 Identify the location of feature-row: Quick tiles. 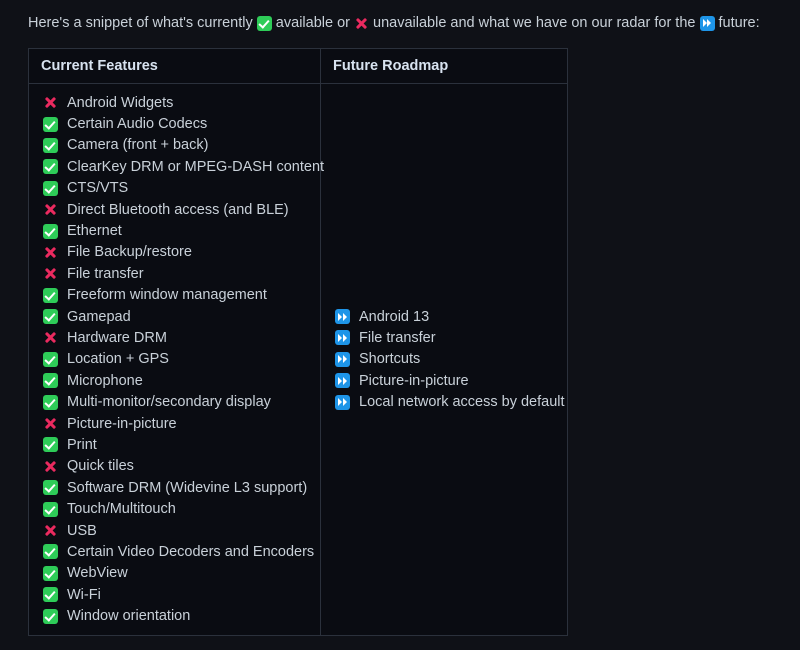
(174, 466).